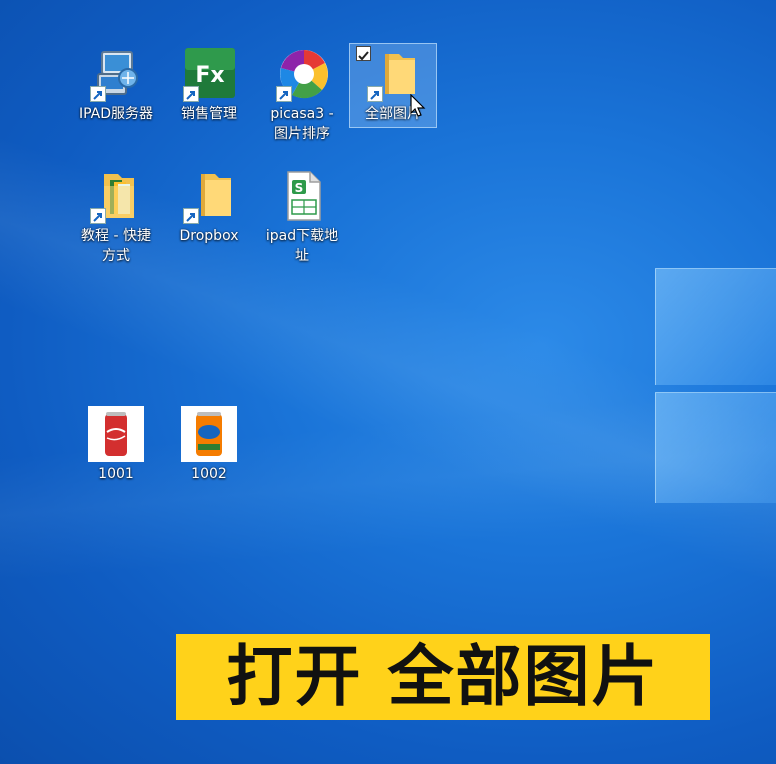 This screenshot has height=764, width=776. I want to click on svg-text: S, so click(299, 188).